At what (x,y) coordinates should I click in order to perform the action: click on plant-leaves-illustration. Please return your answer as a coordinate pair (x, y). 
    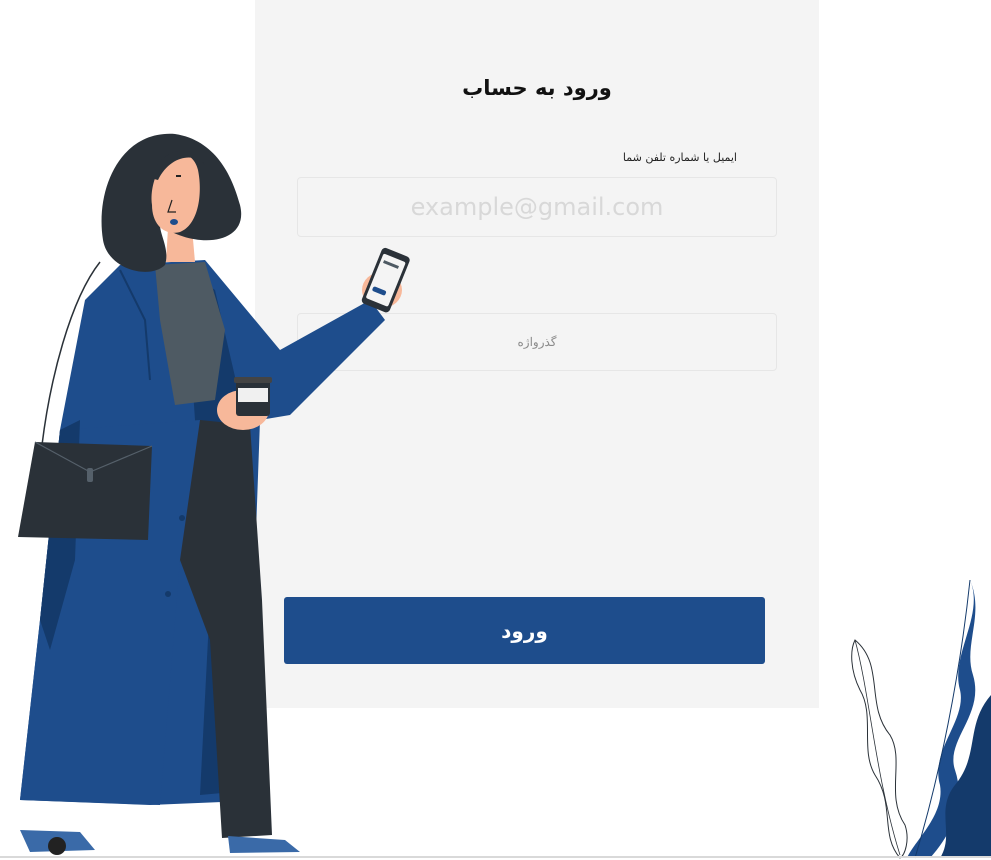
    Looking at the image, I should click on (921, 719).